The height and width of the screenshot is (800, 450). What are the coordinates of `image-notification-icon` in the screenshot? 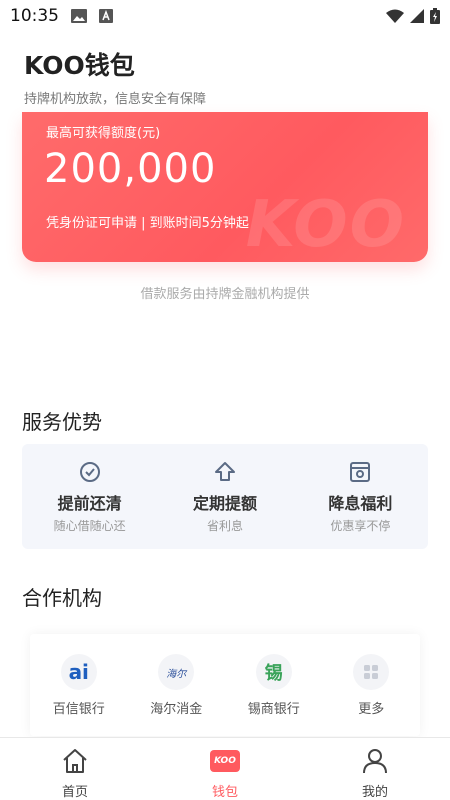 It's located at (79, 16).